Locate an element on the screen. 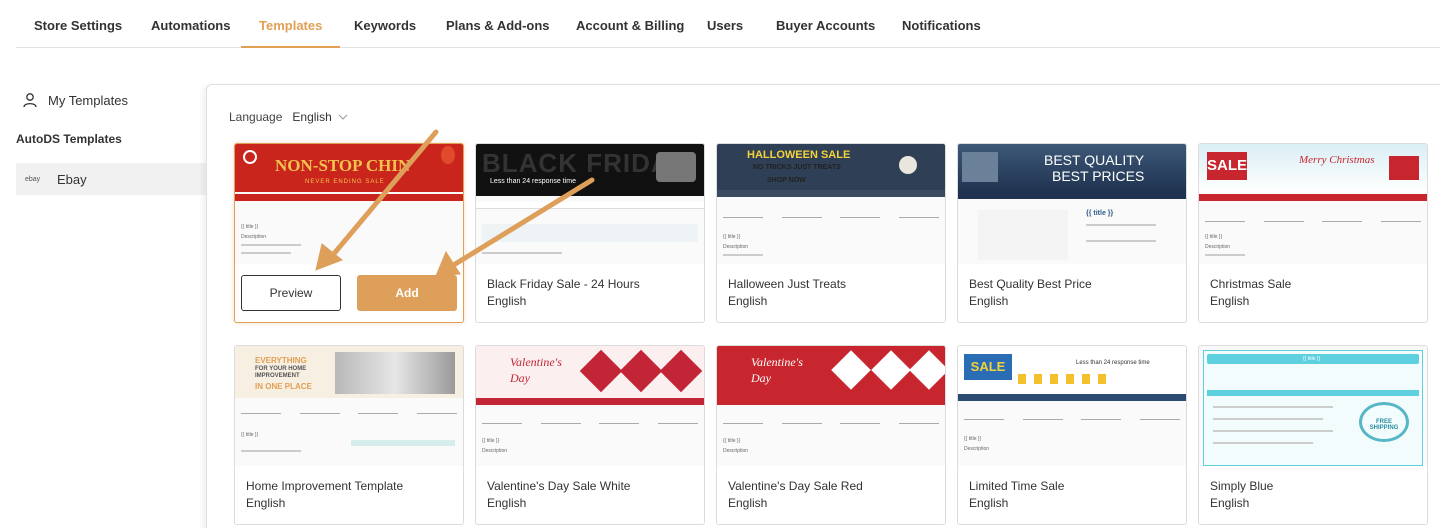  template-title: Halloween Just Treats is located at coordinates (787, 284).